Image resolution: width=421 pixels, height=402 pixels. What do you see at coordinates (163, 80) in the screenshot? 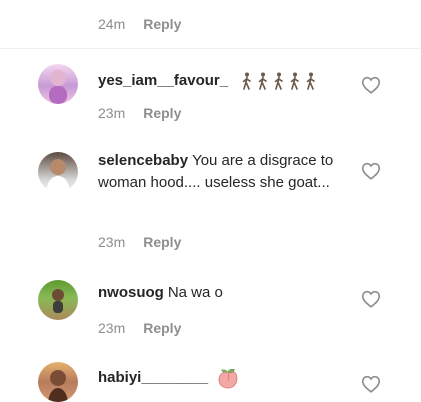
I see `comment-username: yes_iam__favour_` at bounding box center [163, 80].